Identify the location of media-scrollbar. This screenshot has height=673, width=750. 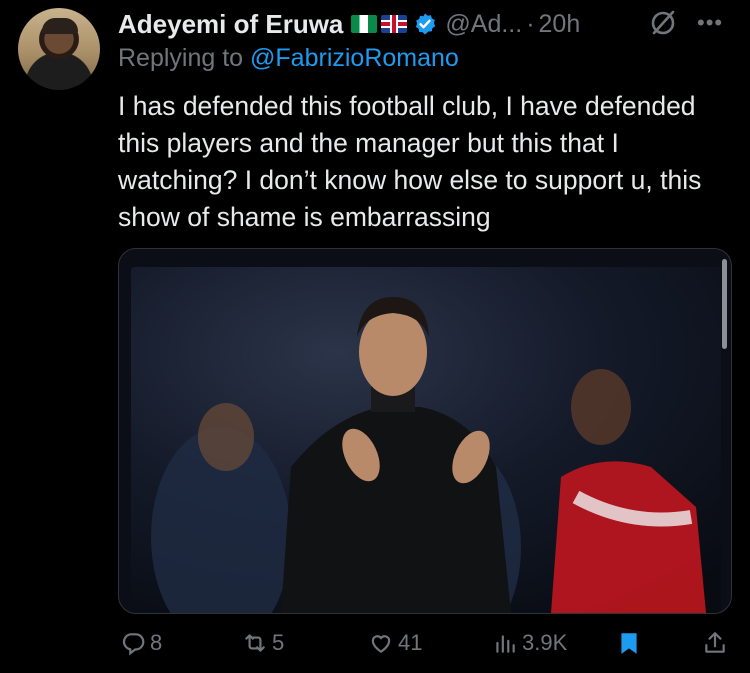
(724, 304).